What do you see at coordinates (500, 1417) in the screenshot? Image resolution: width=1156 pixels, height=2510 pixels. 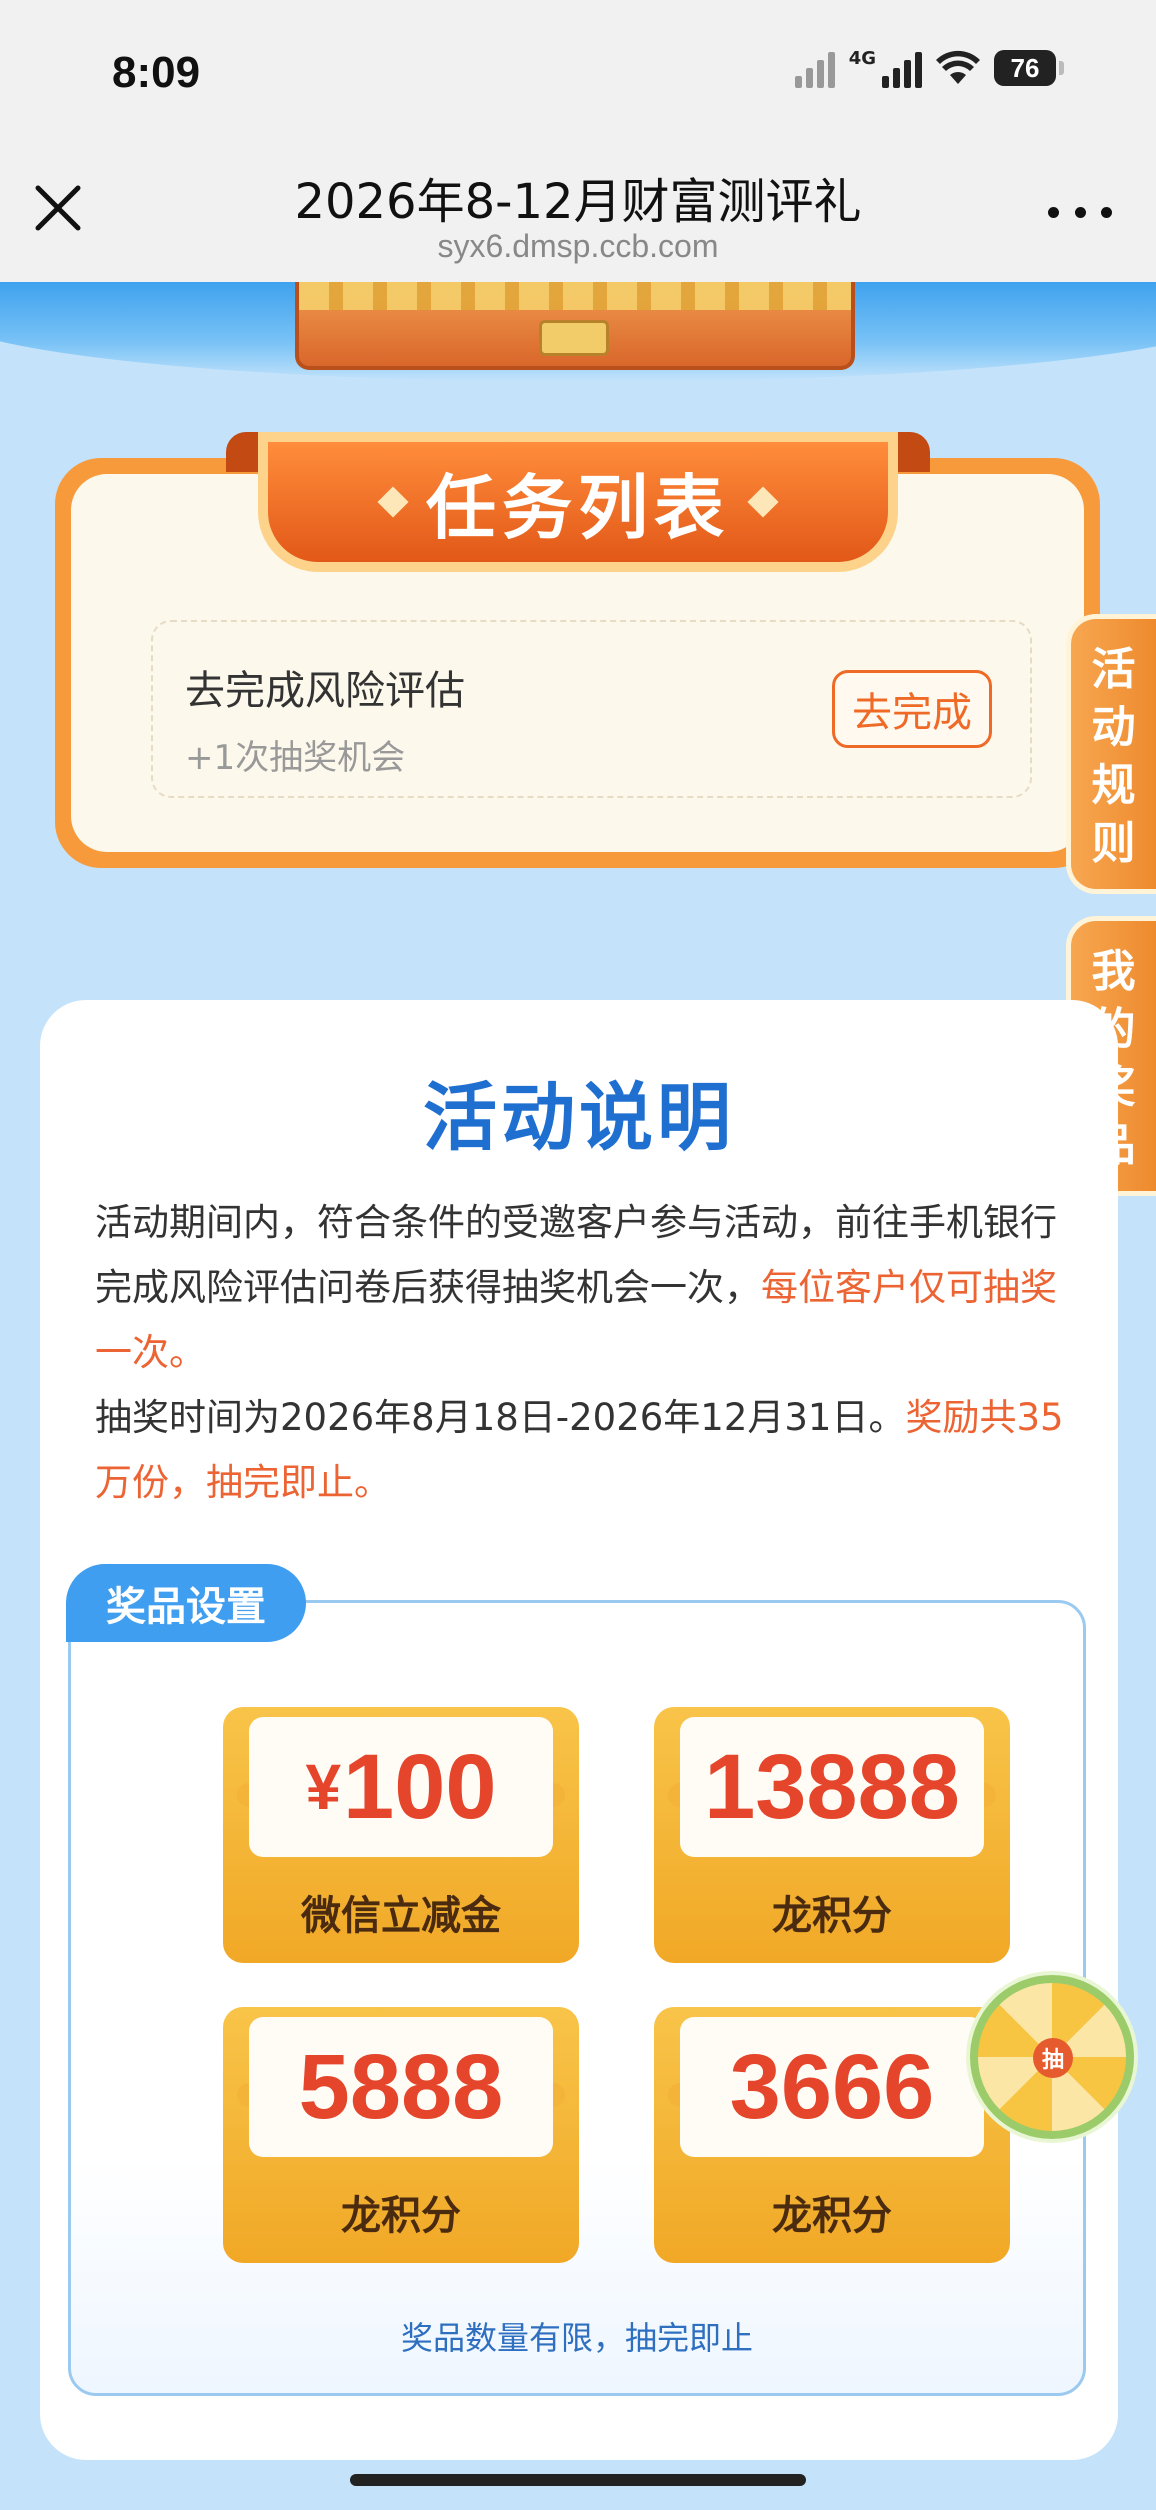 I see `description-text: 抽奖时间为2026年8月18日-2026年12月31日。` at bounding box center [500, 1417].